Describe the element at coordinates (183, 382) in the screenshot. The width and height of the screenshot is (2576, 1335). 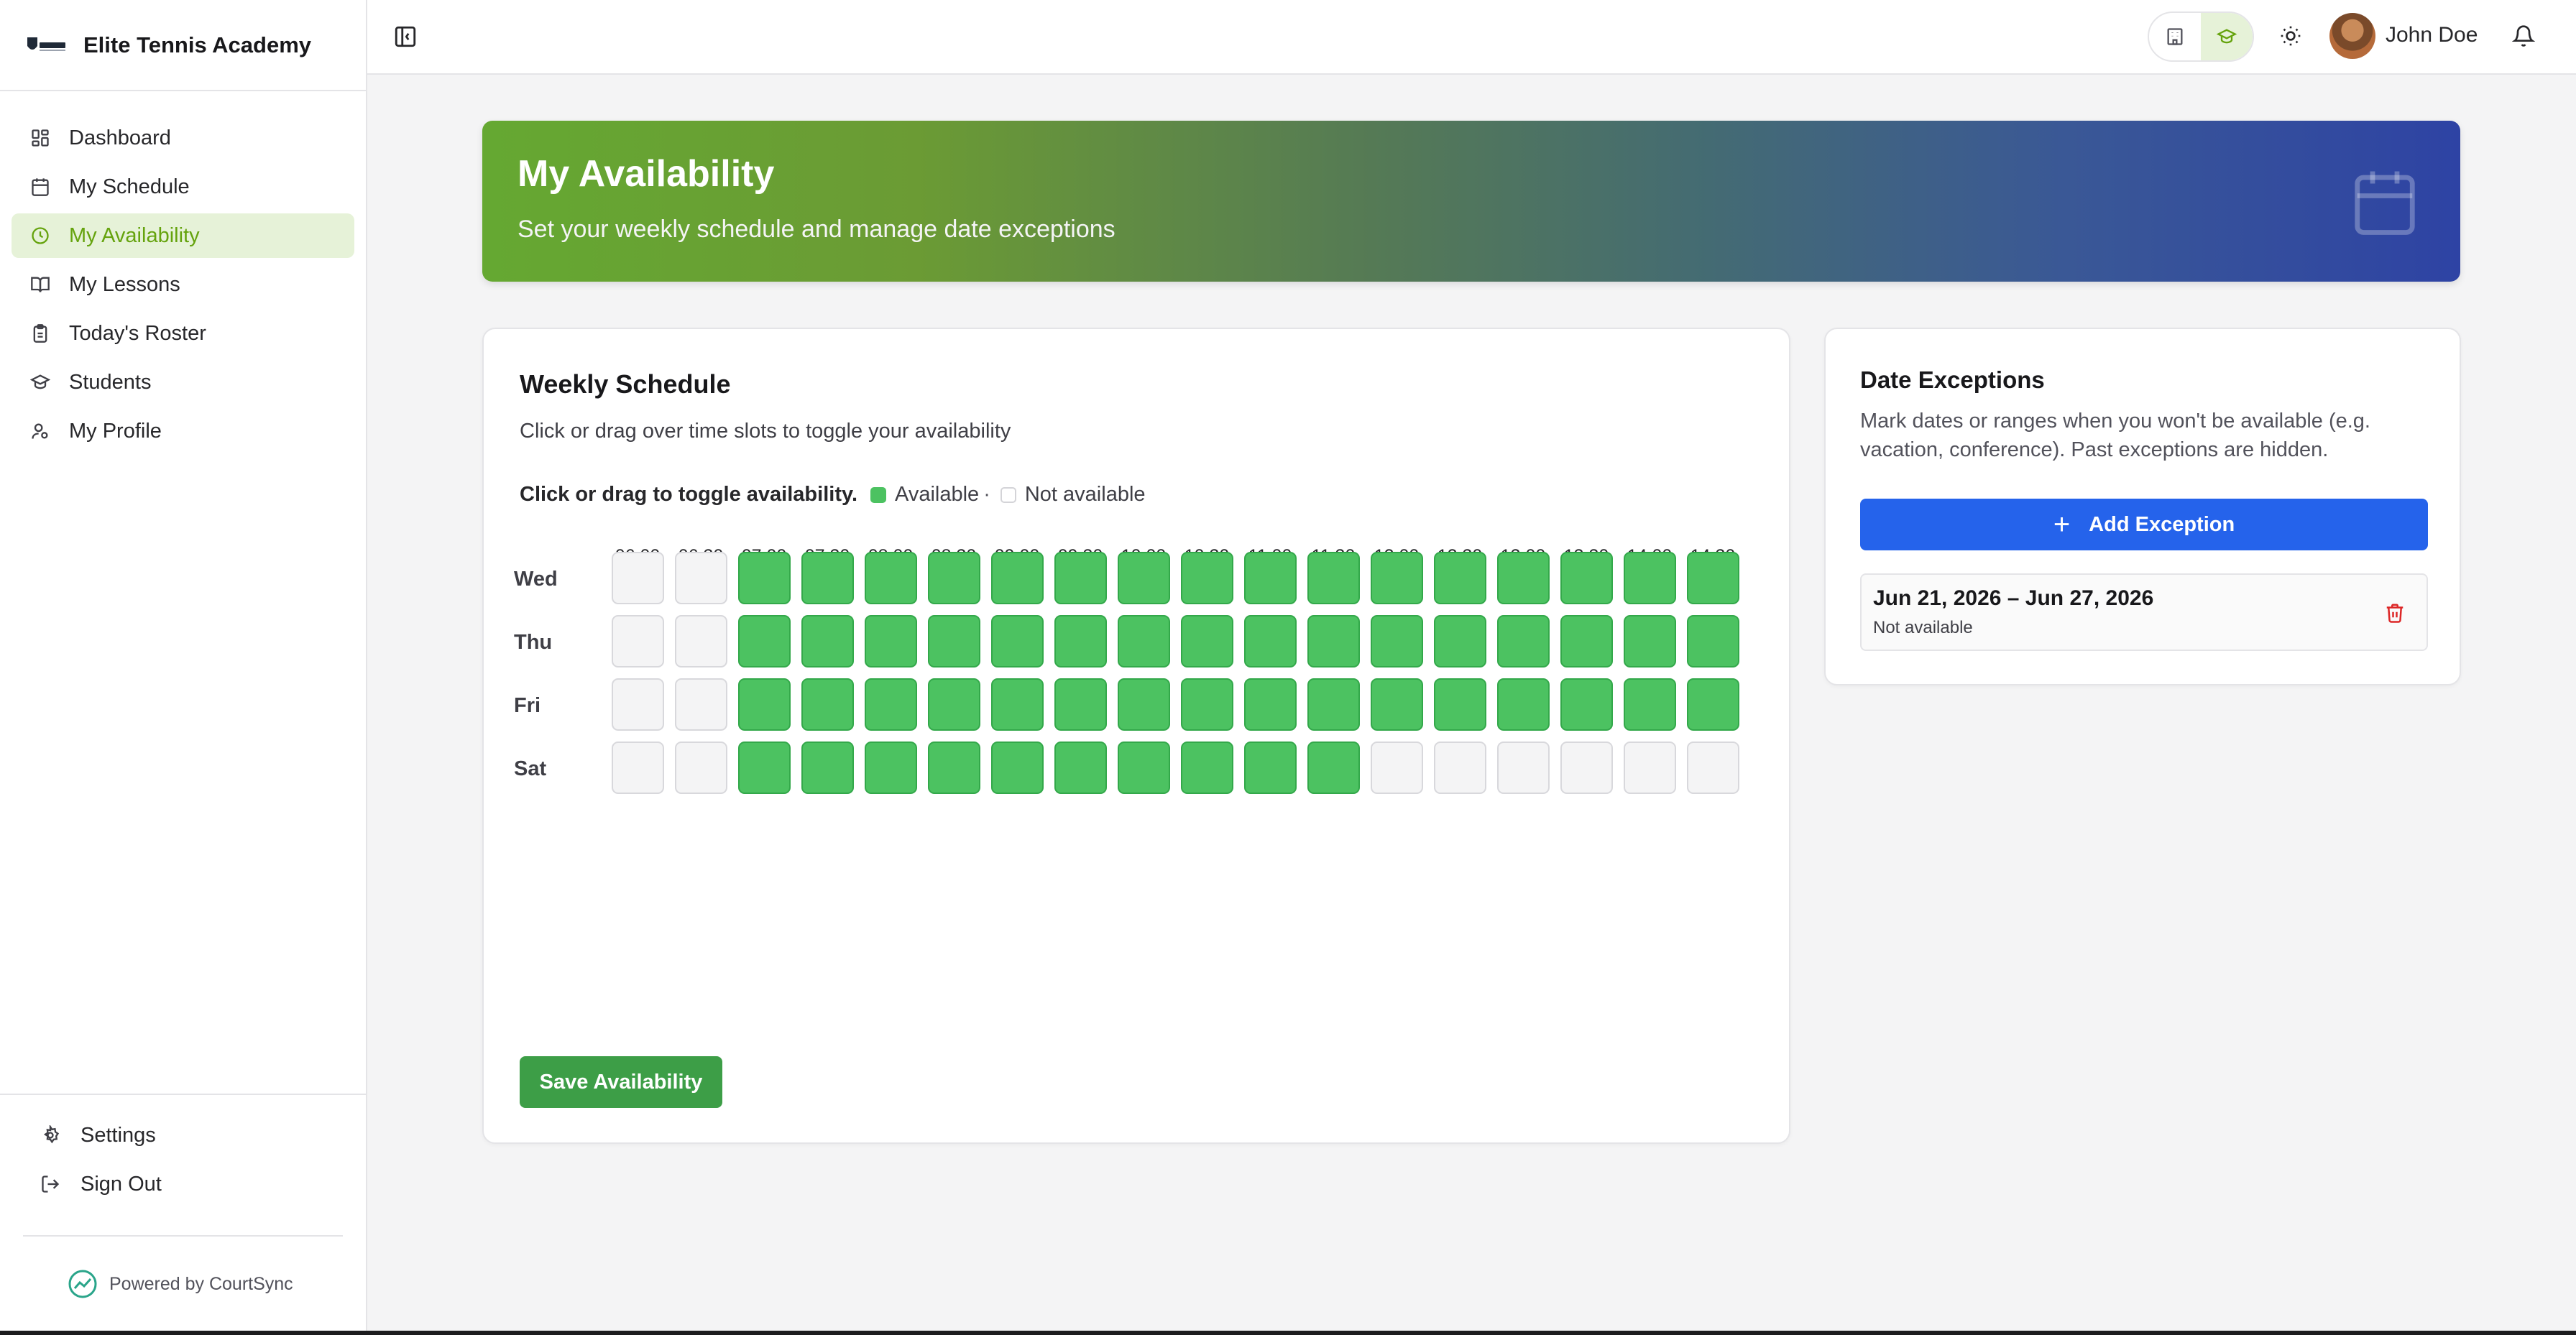
I see `sidebar-item-students: Students` at that location.